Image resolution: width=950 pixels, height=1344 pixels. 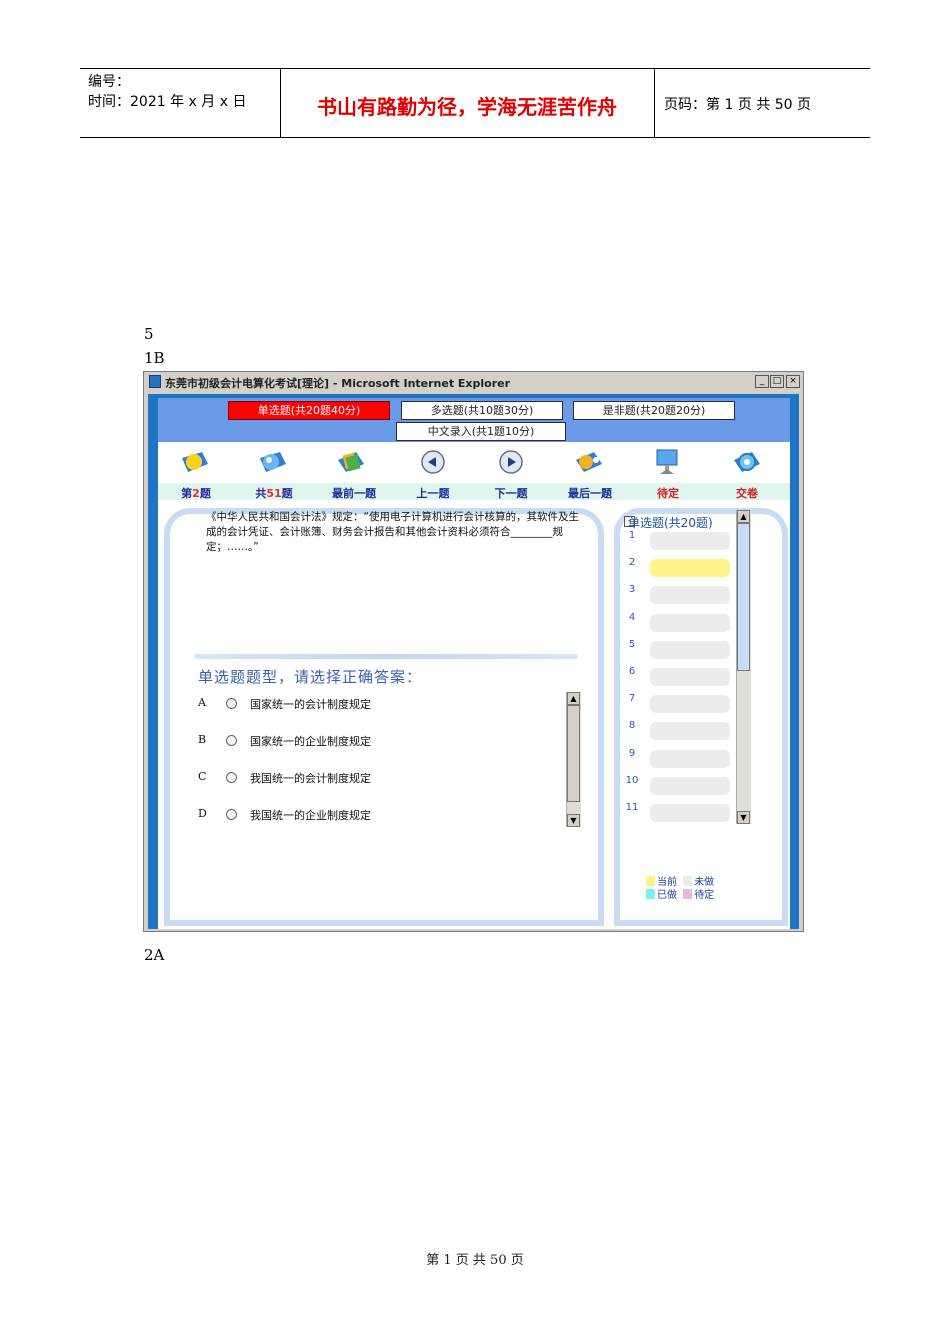 What do you see at coordinates (654, 103) in the screenshot?
I see `header-divider` at bounding box center [654, 103].